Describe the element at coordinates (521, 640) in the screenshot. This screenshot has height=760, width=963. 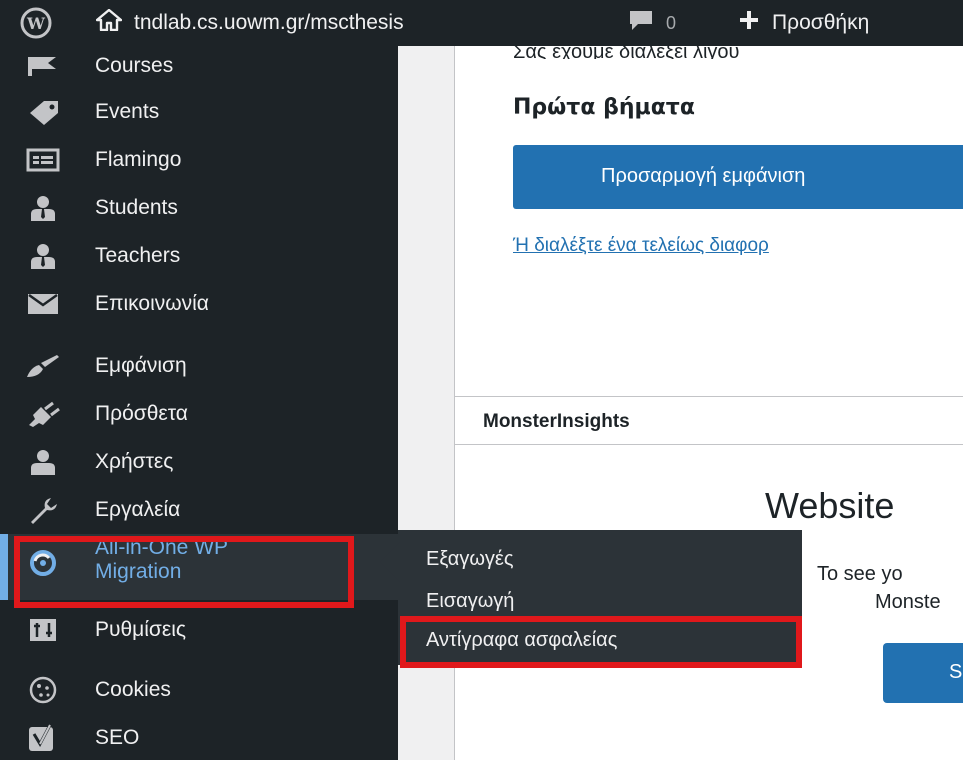
I see `submenu-item-backups: Αντίγραφα ασφαλείας` at that location.